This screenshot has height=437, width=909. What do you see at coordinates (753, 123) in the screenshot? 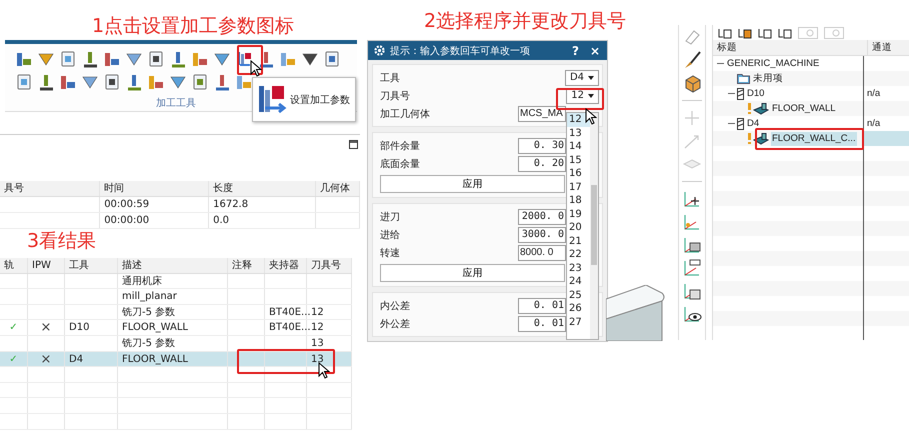
I see `tree-item: D4` at bounding box center [753, 123].